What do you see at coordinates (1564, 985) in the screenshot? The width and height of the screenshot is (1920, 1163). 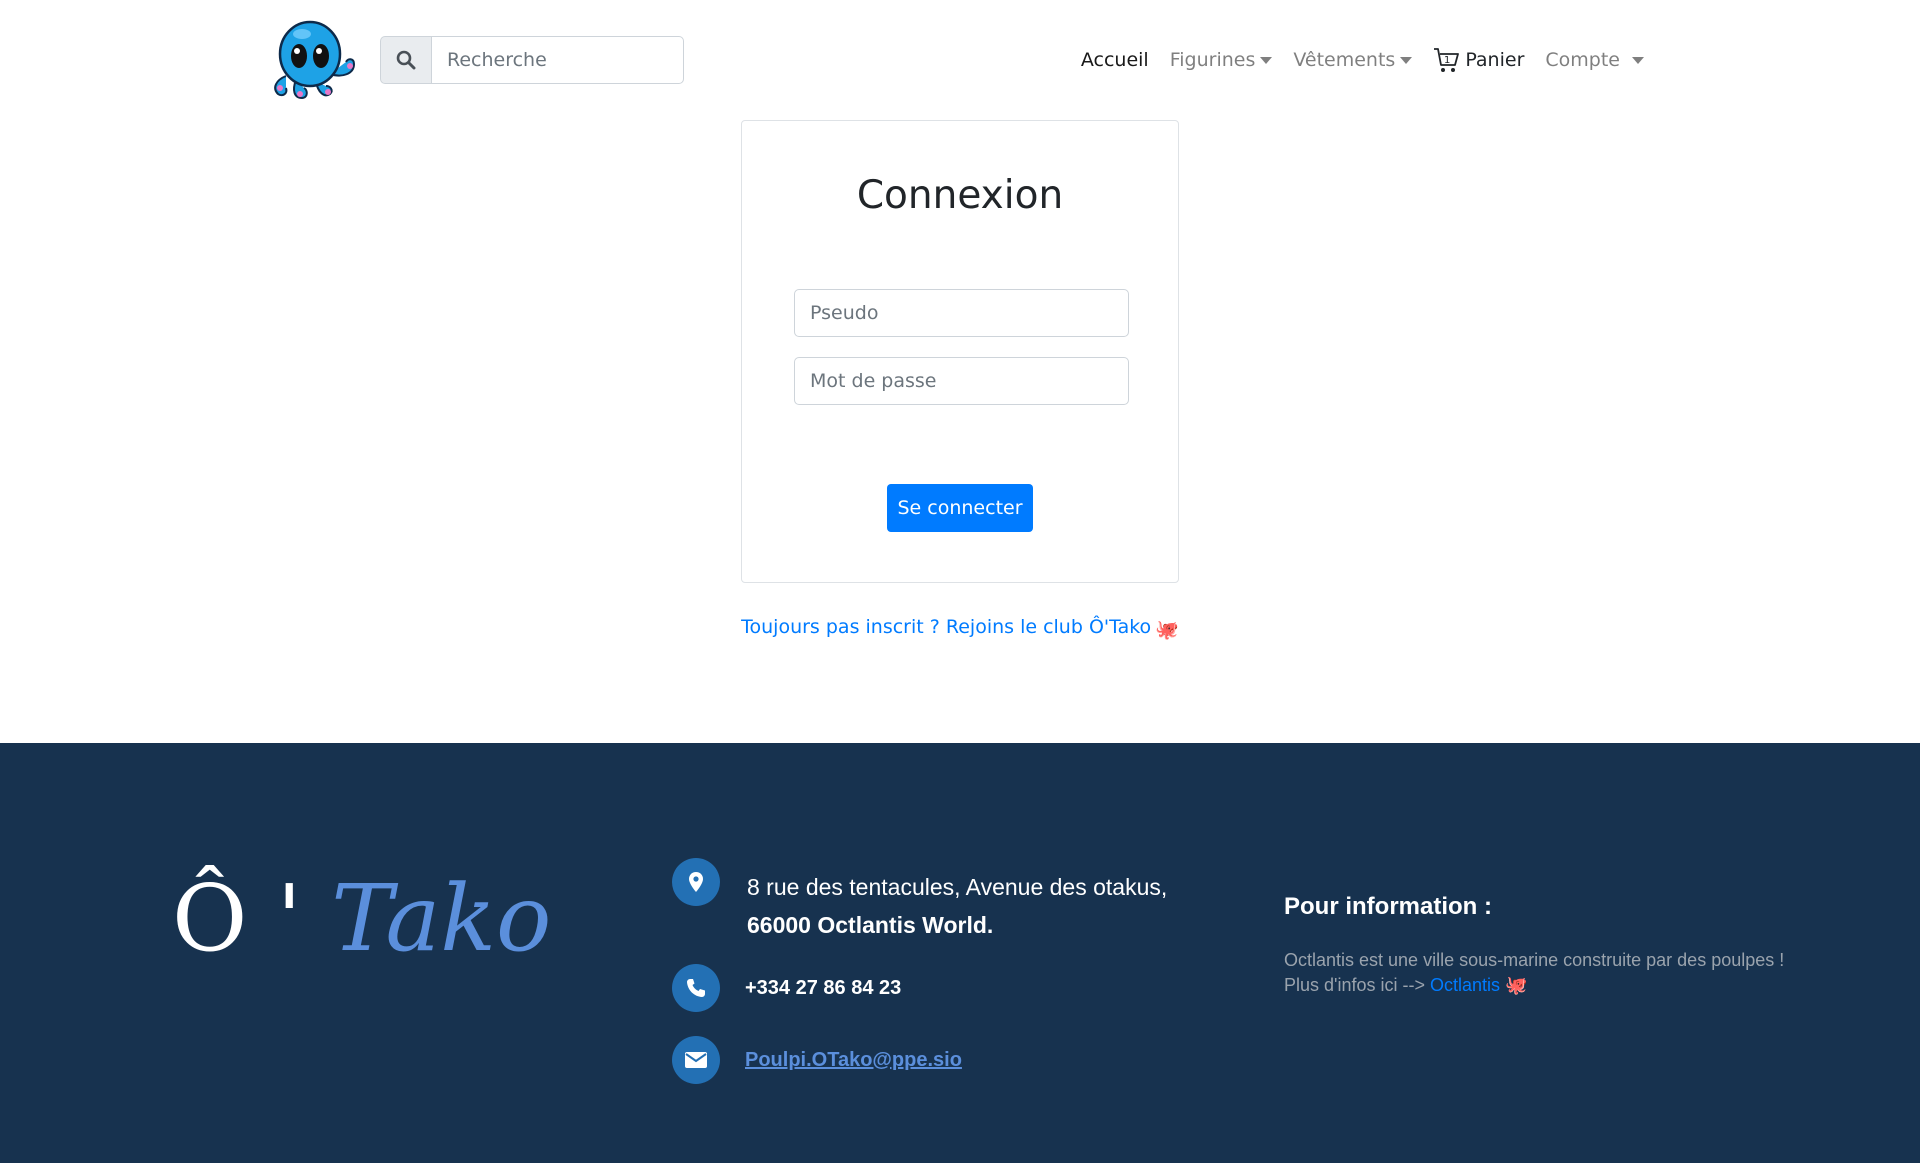 I see `info-line2: Plus d'infos ici --> Octlantis 🐙` at bounding box center [1564, 985].